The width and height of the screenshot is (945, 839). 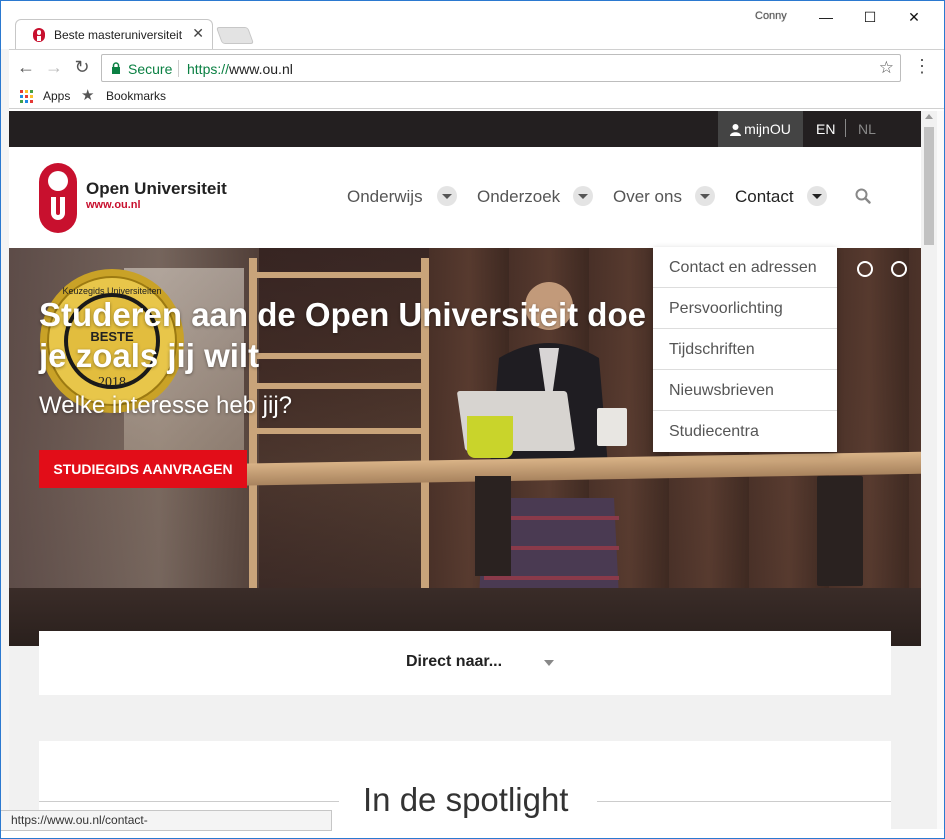 I want to click on secure-label: Secure, so click(x=150, y=69).